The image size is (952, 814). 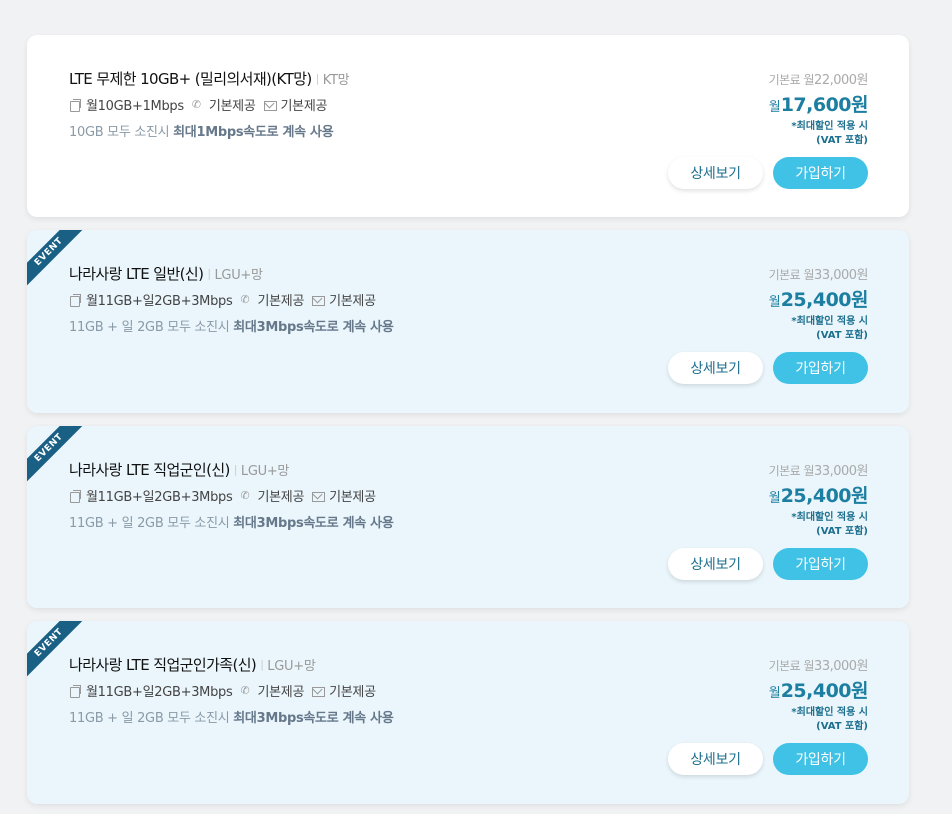 I want to click on plan-note: 10GB 모두 소진시 최대1Mbps속도로 계속 사용, so click(x=201, y=132).